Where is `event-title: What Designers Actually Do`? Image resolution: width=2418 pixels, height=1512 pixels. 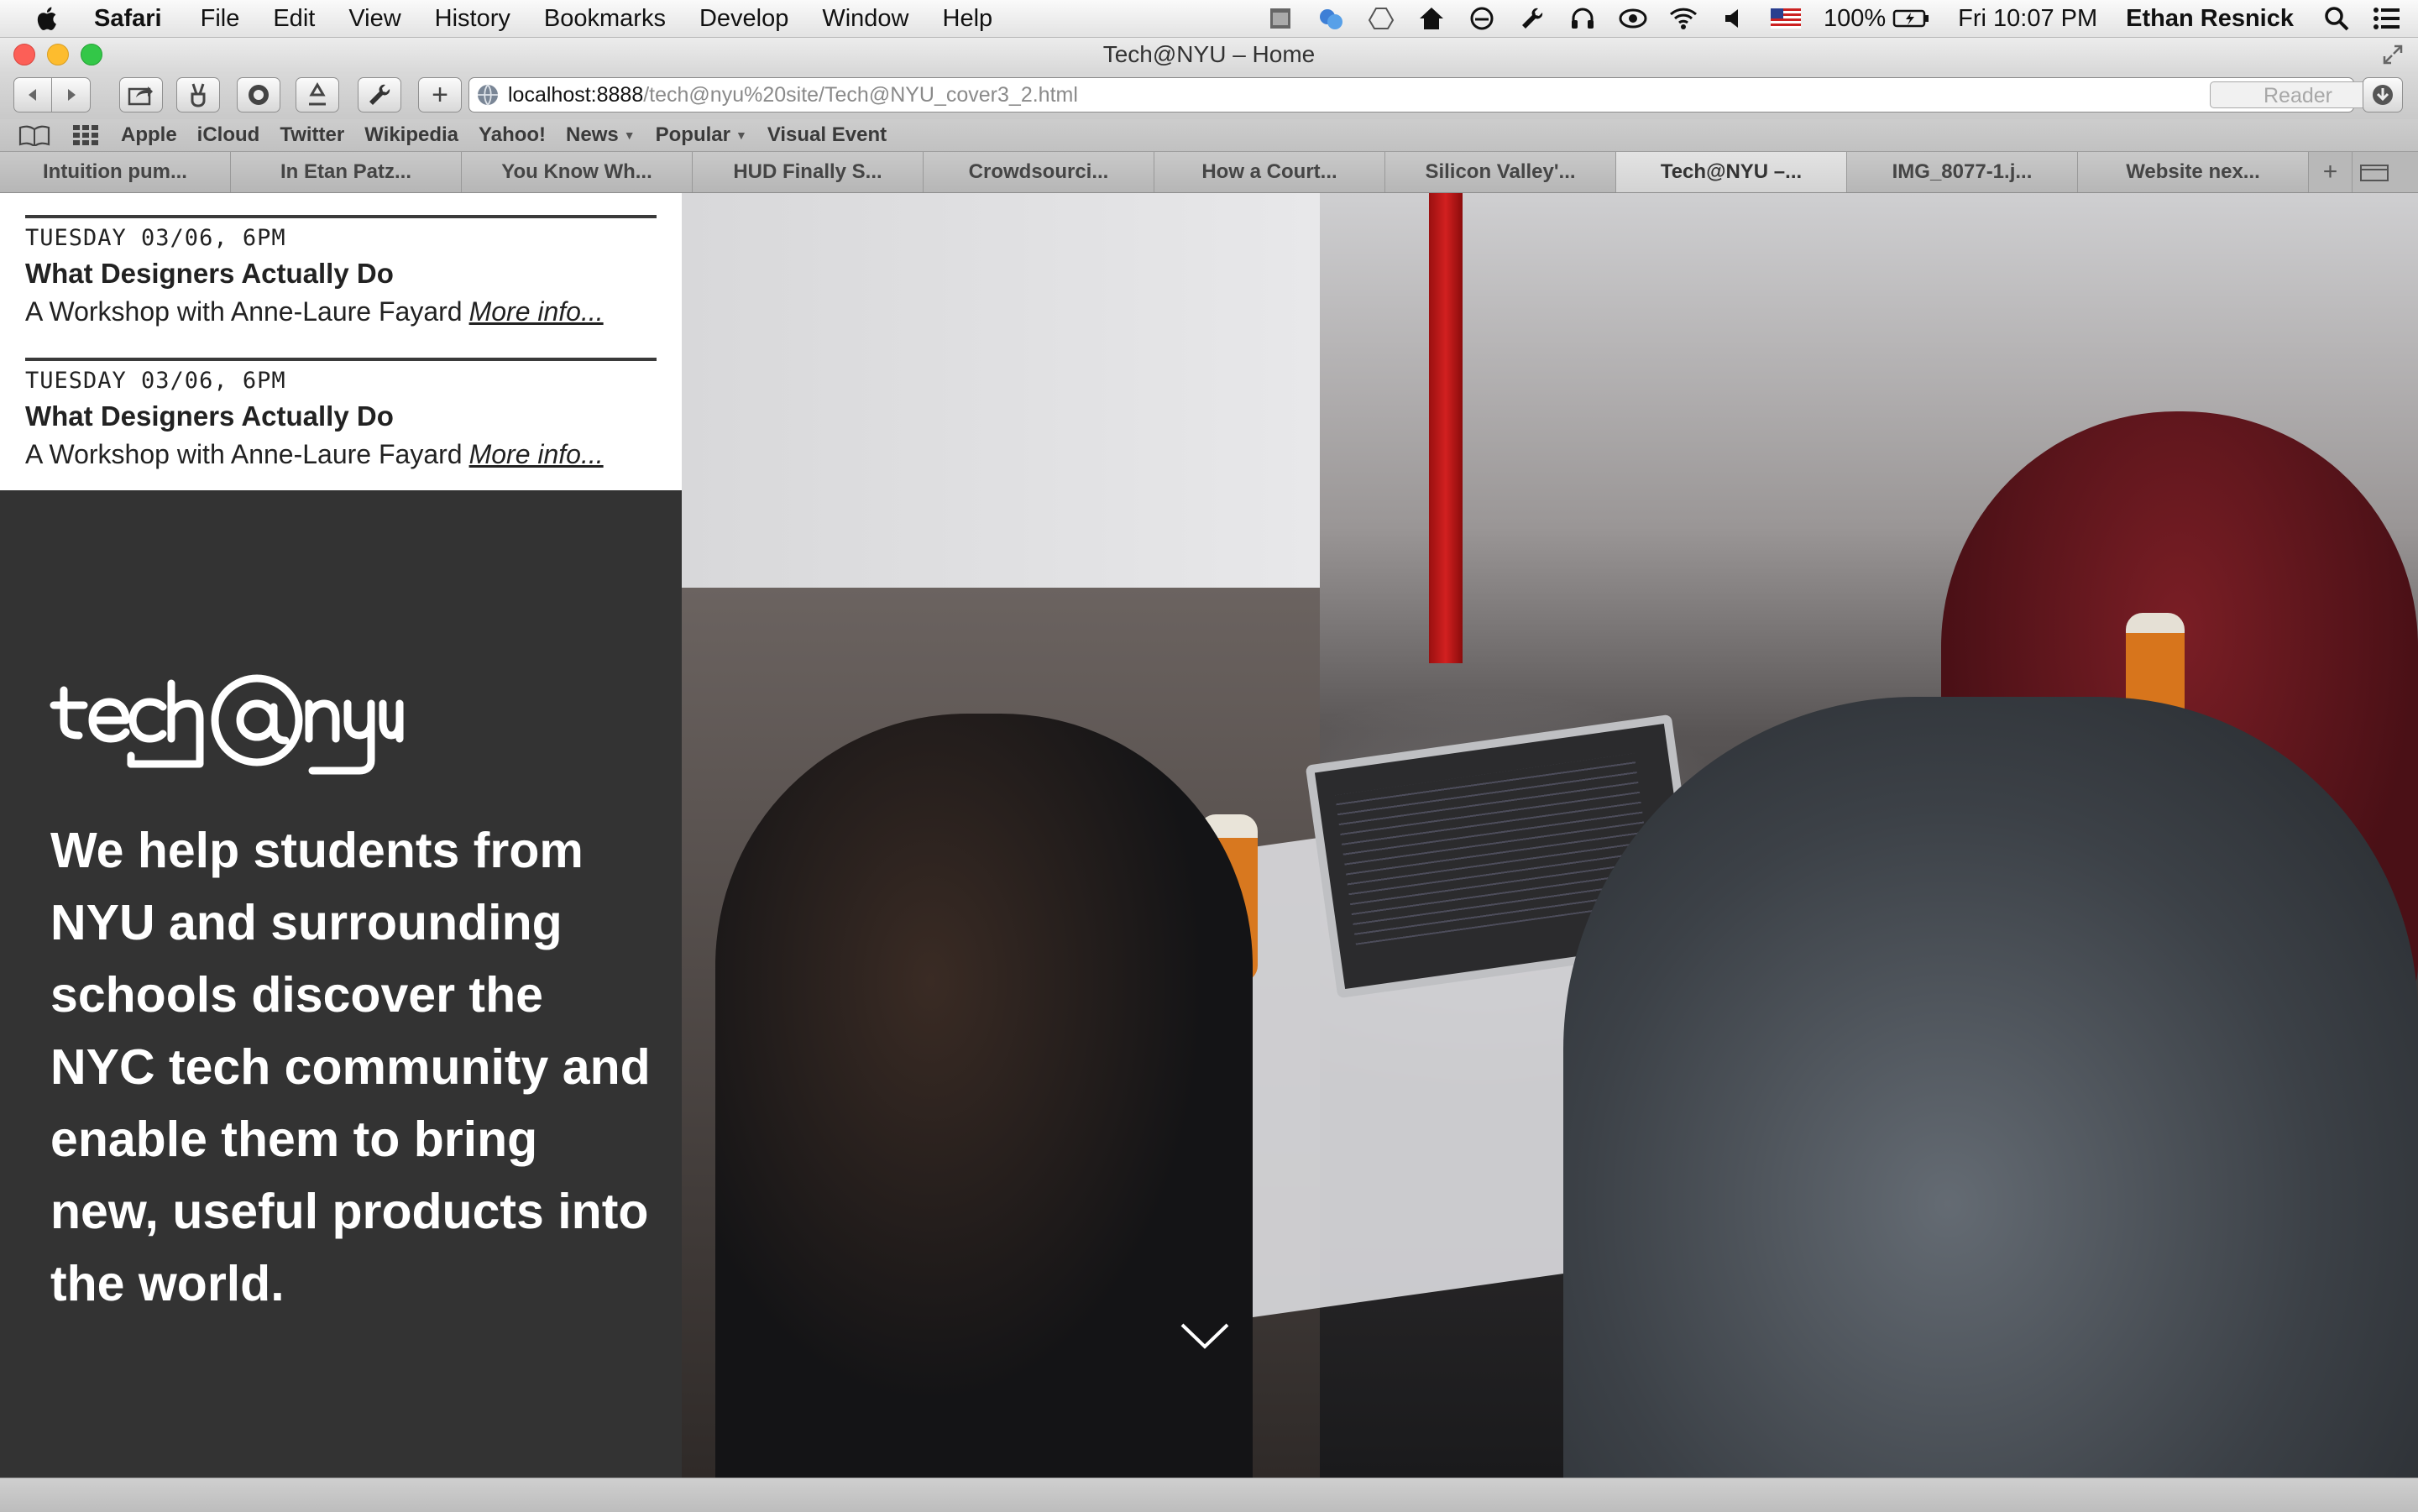
event-title: What Designers Actually Do is located at coordinates (209, 273).